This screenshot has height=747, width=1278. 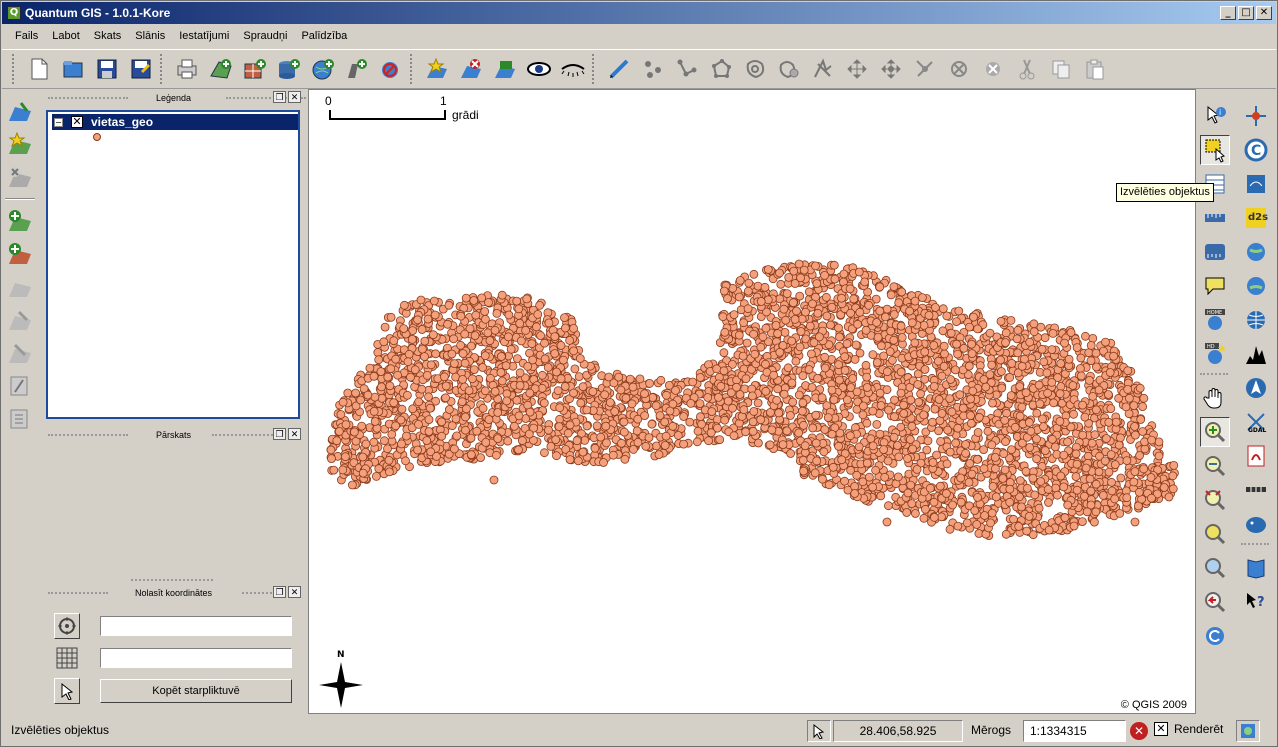 I want to click on wms-globe-icon, so click(x=1256, y=286).